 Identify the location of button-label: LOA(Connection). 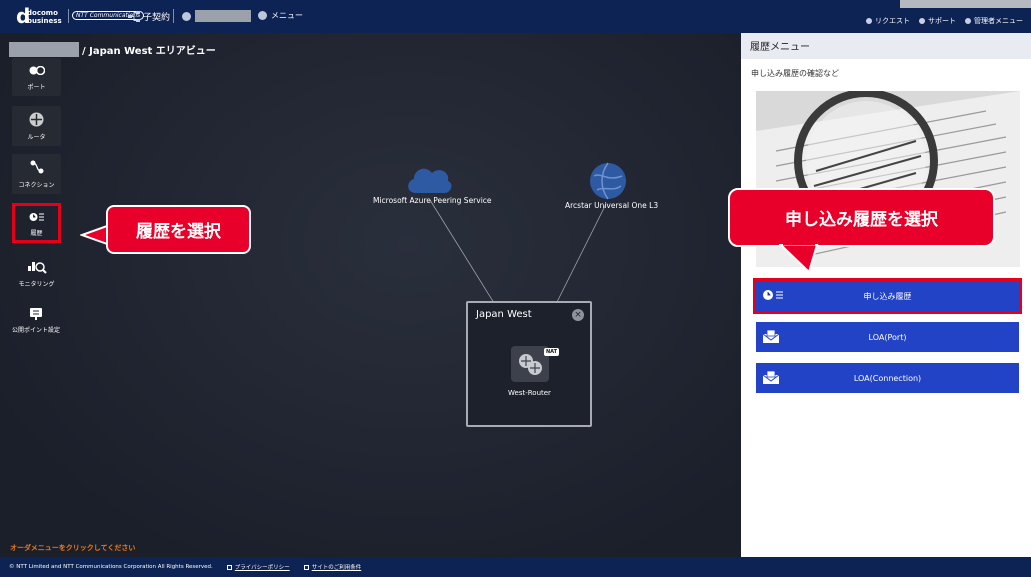
(887, 378).